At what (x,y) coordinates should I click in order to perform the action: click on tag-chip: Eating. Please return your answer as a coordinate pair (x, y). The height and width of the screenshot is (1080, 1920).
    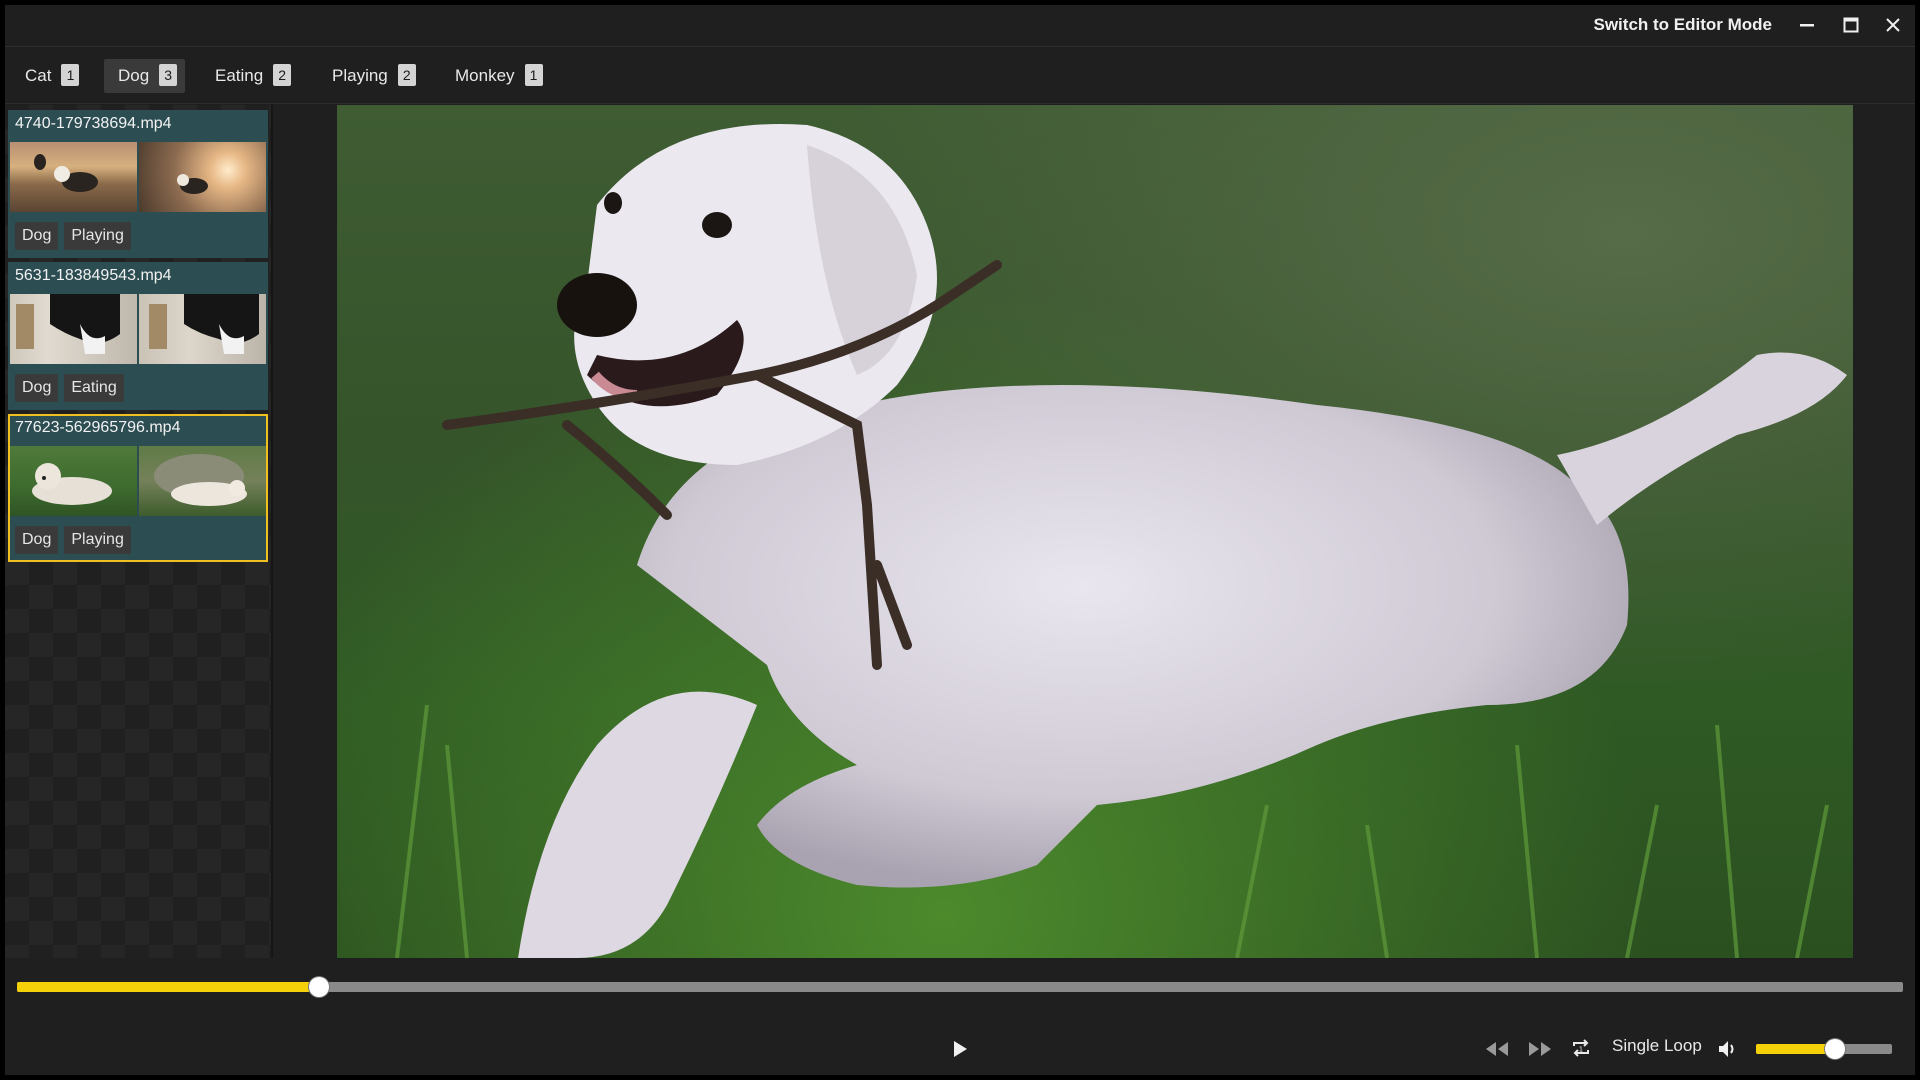
    Looking at the image, I should click on (94, 388).